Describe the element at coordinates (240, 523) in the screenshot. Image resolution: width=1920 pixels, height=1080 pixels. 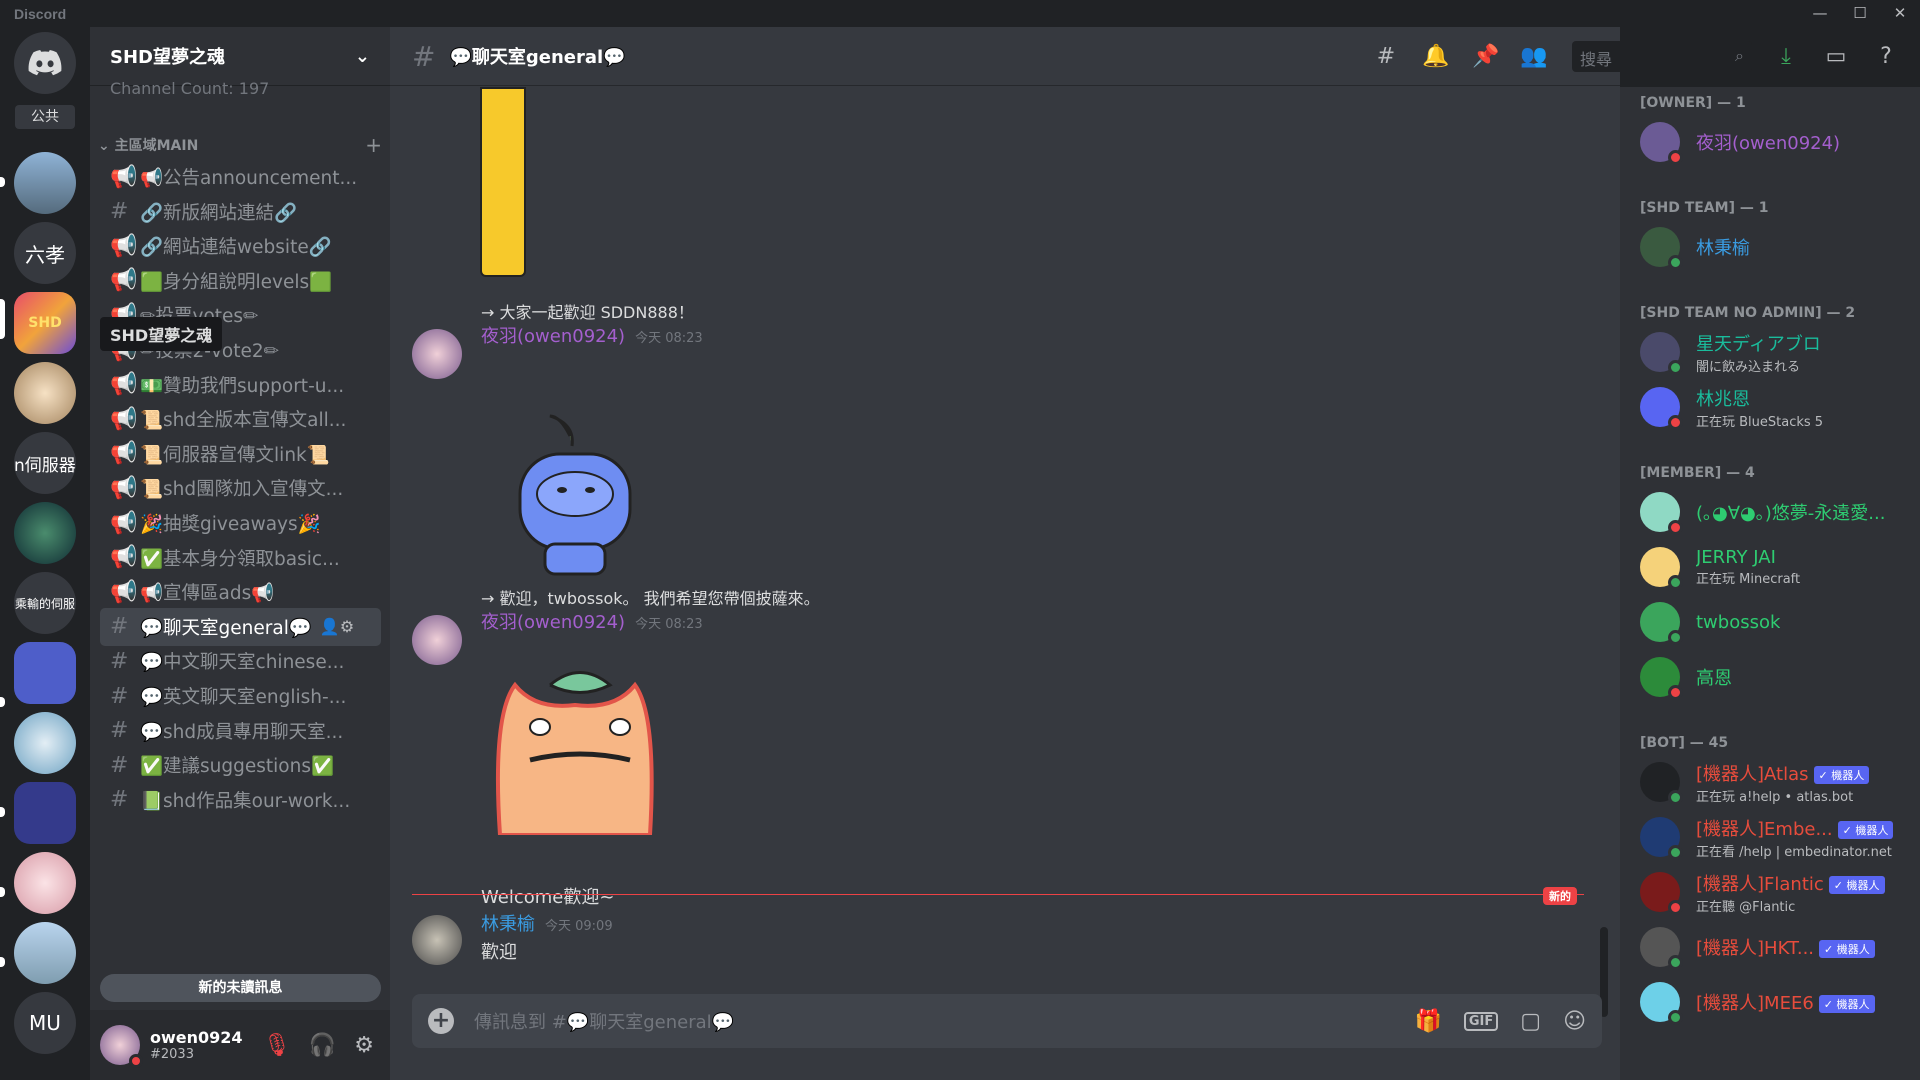
I see `channel-item: 📢 🎉抽獎giveaways🎉` at that location.